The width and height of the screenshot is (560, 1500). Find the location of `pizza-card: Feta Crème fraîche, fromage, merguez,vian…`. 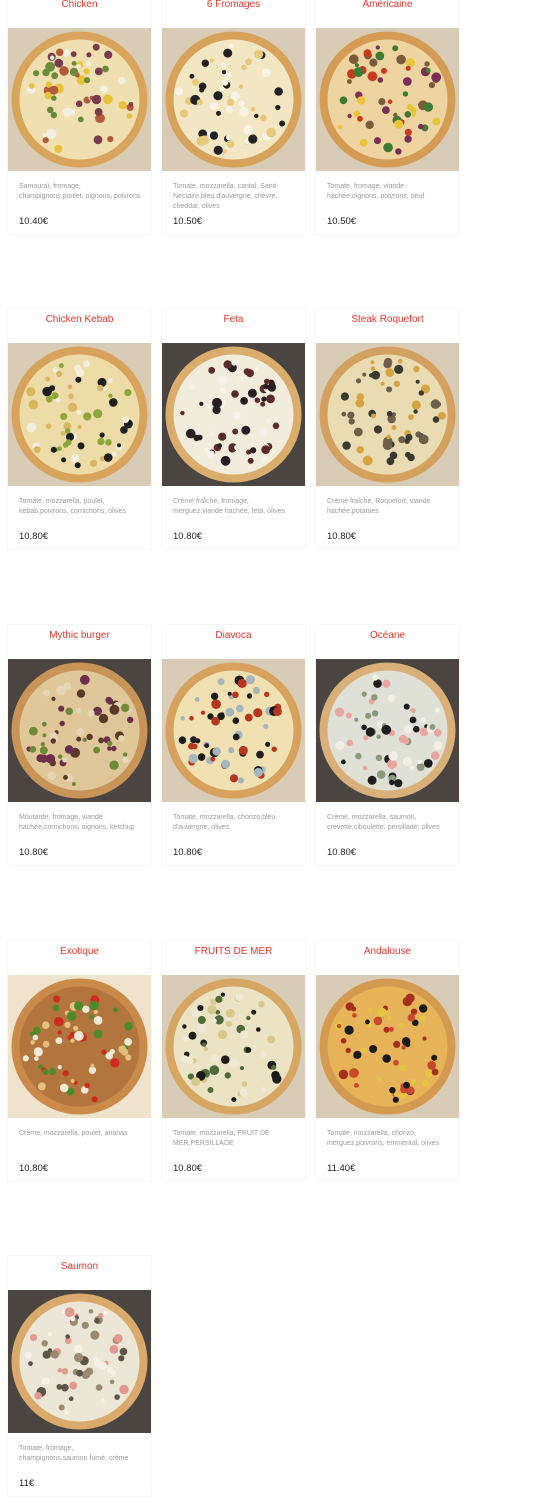

pizza-card: Feta Crème fraîche, fromage, merguez,vian… is located at coordinates (233, 429).